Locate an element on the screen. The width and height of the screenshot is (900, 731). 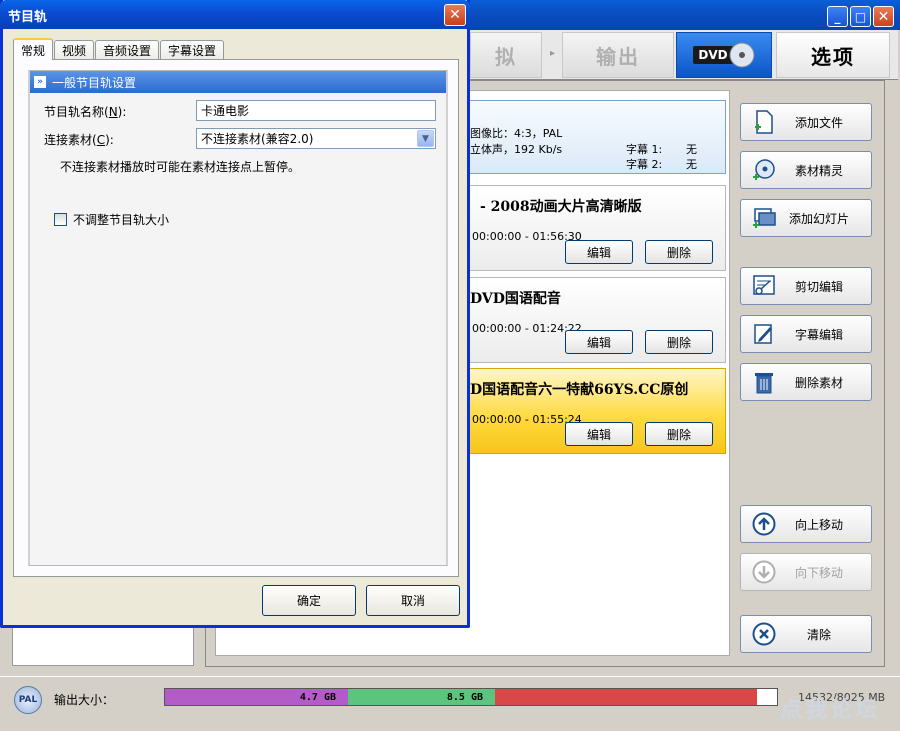
subtitle2-value: 无 is located at coordinates (691, 164).